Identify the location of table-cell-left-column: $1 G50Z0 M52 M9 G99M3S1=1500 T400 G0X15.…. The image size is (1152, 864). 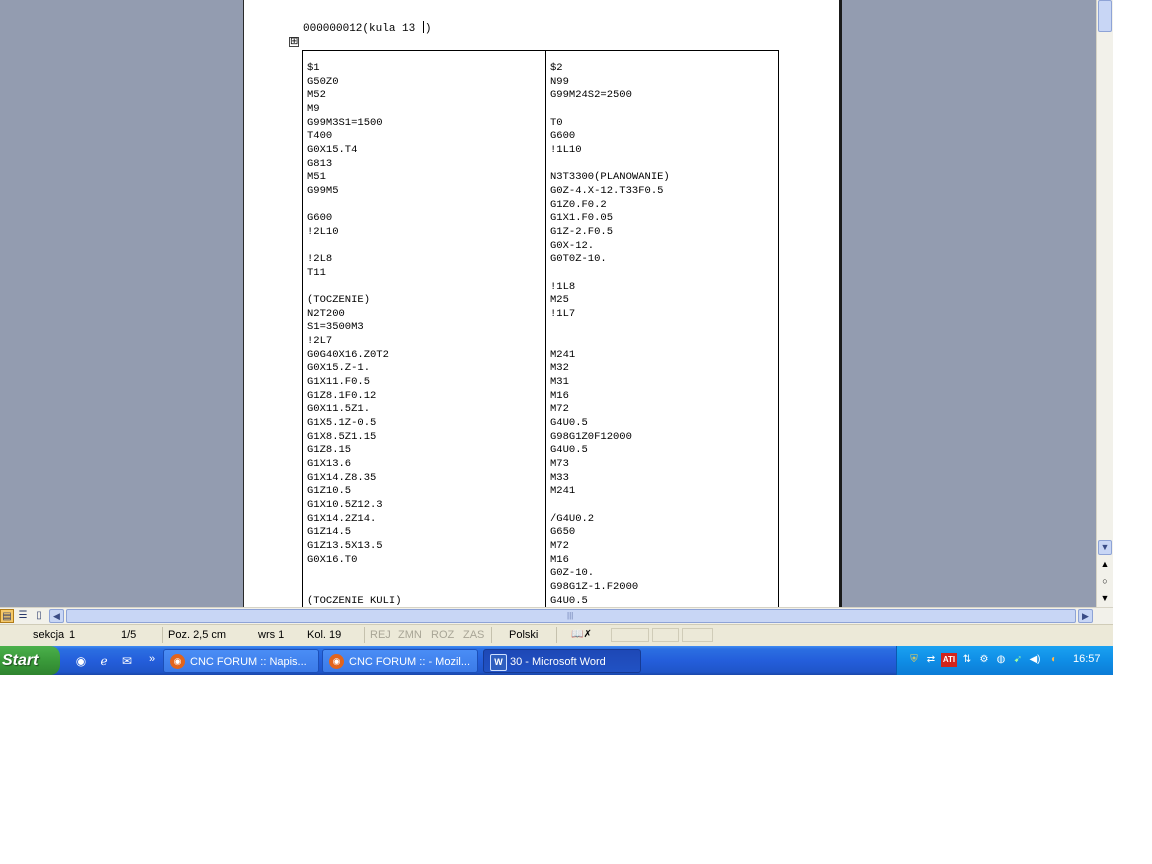
(354, 334).